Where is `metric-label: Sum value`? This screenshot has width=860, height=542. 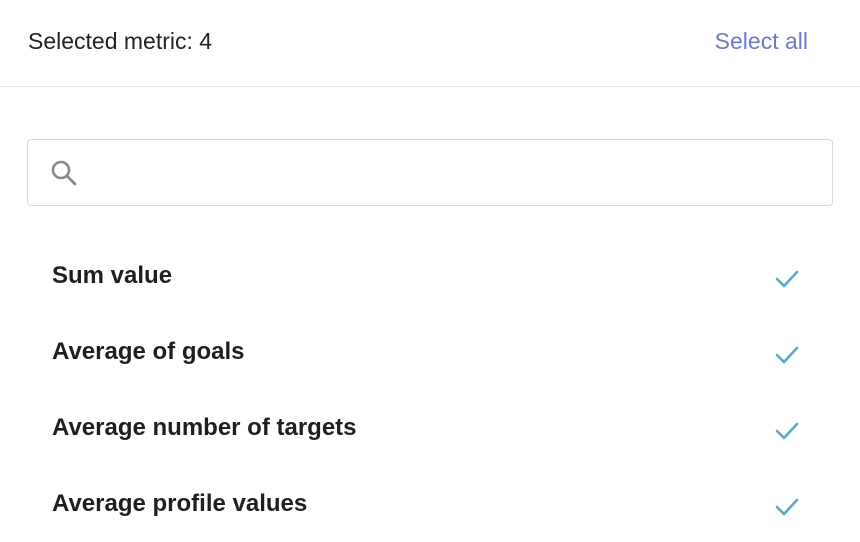
metric-label: Sum value is located at coordinates (112, 275).